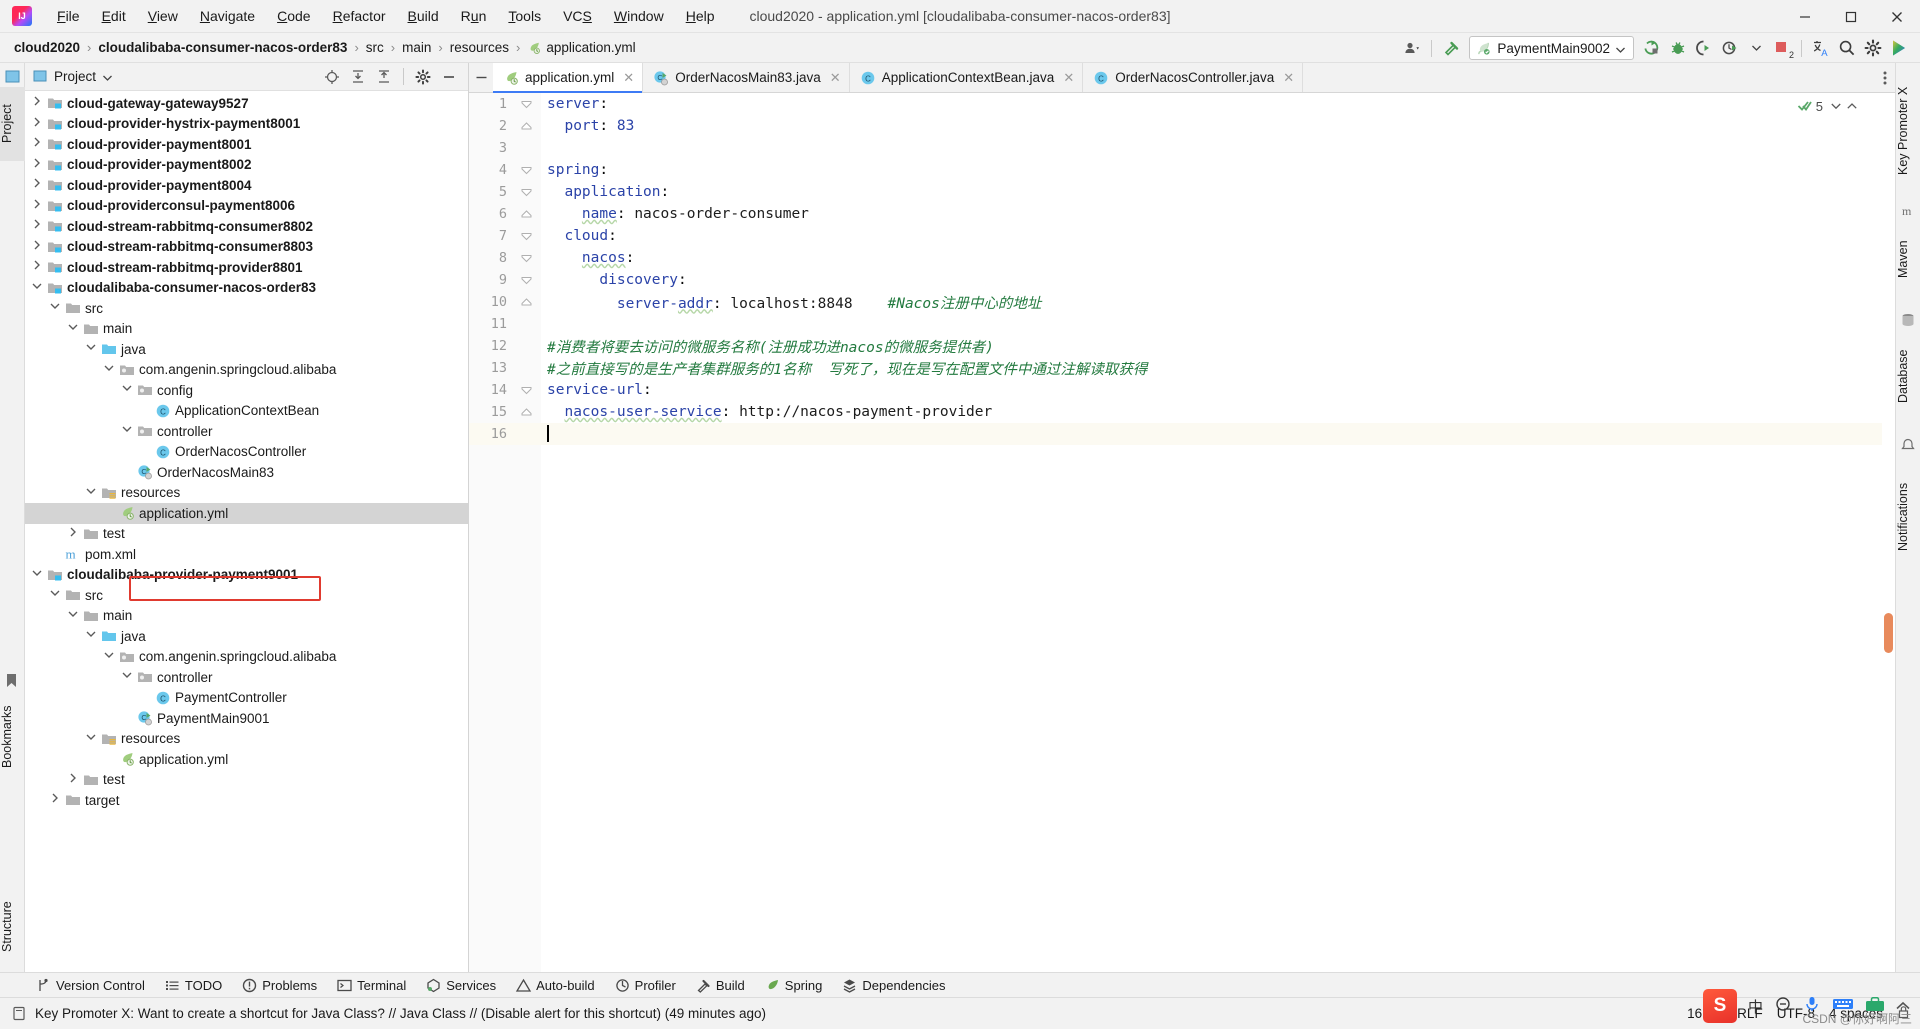  Describe the element at coordinates (1551, 48) in the screenshot. I see `run-configuration-selector: PaymentMain9002` at that location.